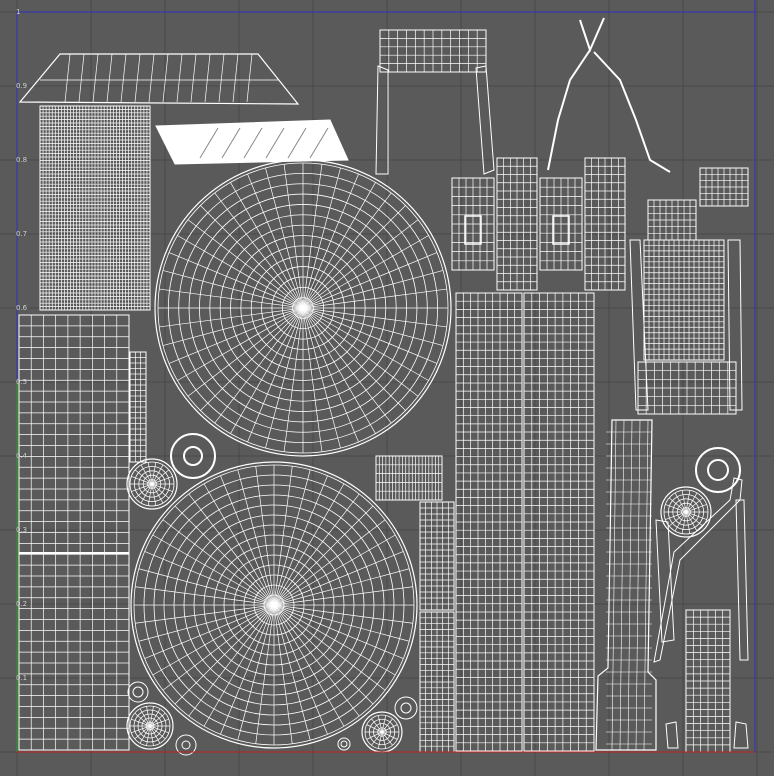 The width and height of the screenshot is (774, 776). What do you see at coordinates (718, 470) in the screenshot?
I see `shell-ring-right` at bounding box center [718, 470].